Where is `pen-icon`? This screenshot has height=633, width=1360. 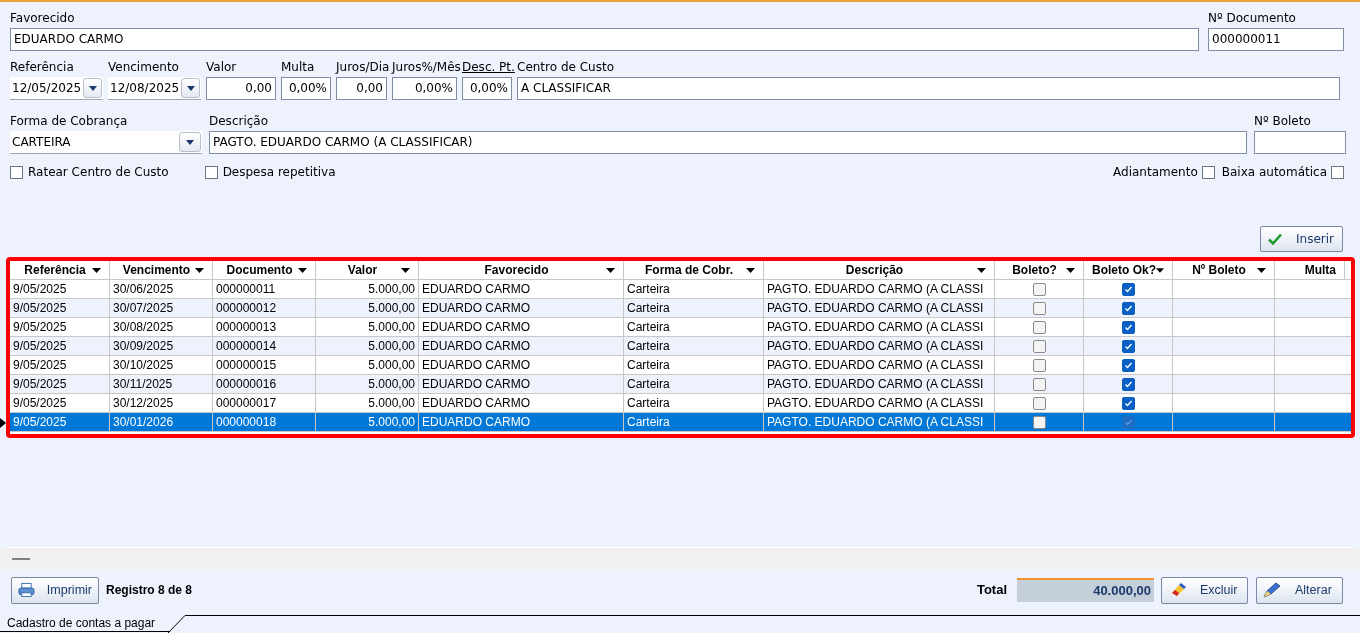
pen-icon is located at coordinates (1272, 590).